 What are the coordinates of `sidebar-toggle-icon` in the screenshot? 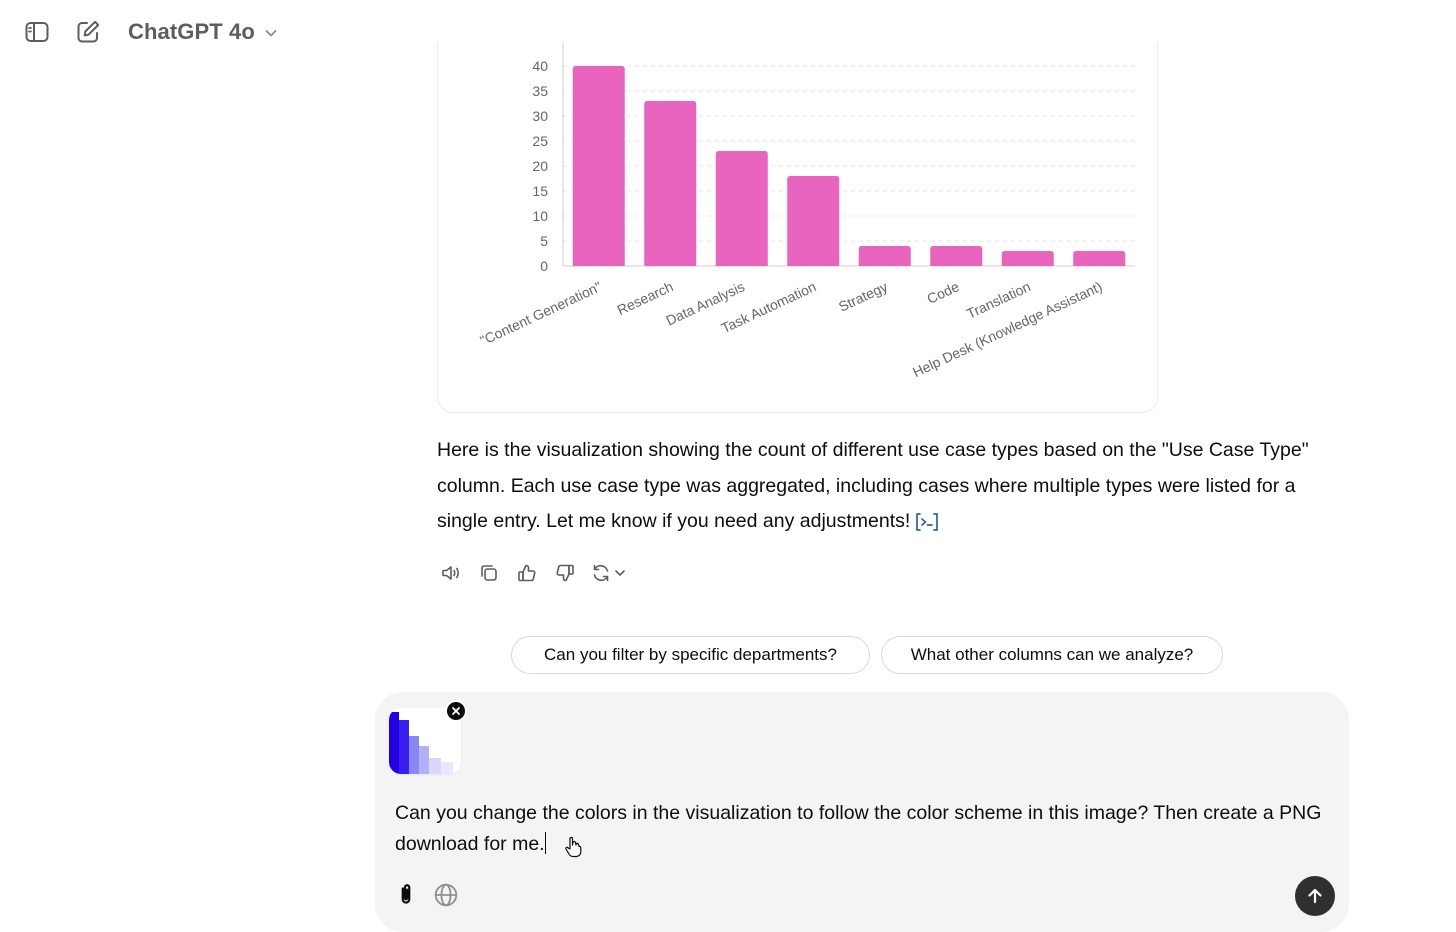 It's located at (37, 32).